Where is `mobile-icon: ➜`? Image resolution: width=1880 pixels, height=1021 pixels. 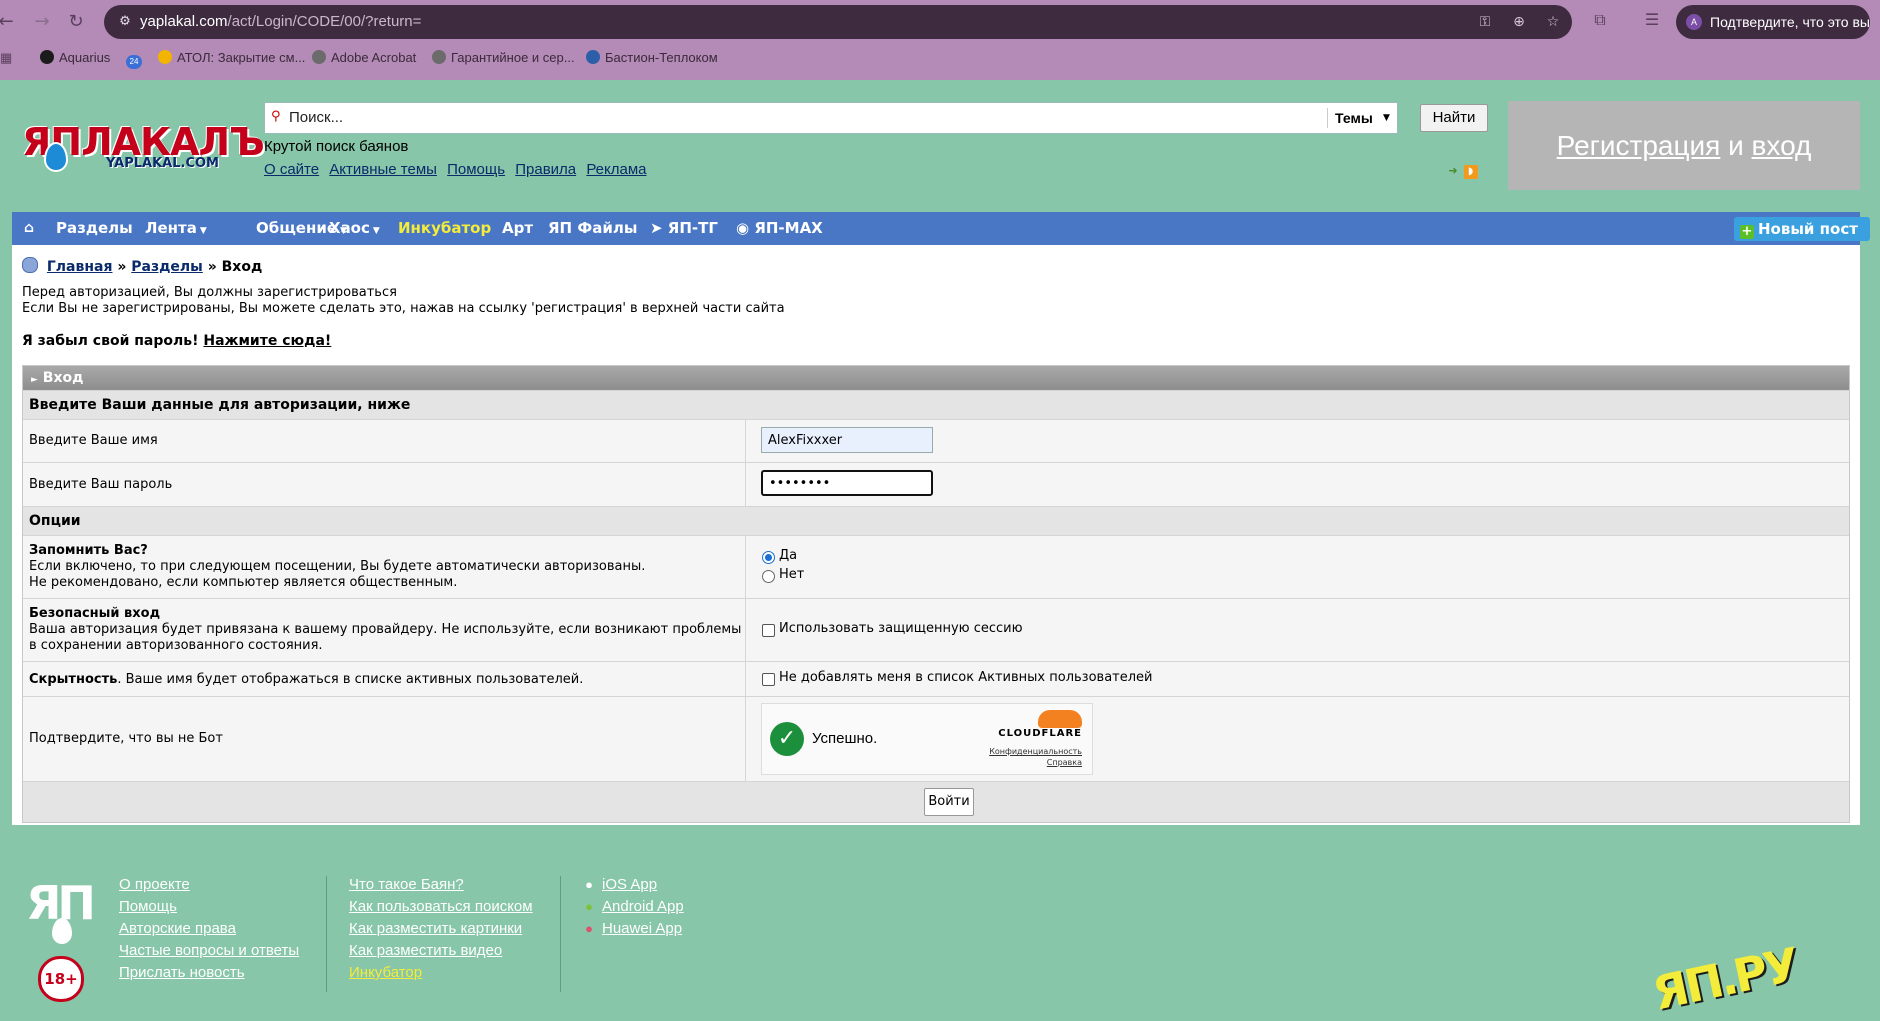 mobile-icon: ➜ is located at coordinates (1453, 171).